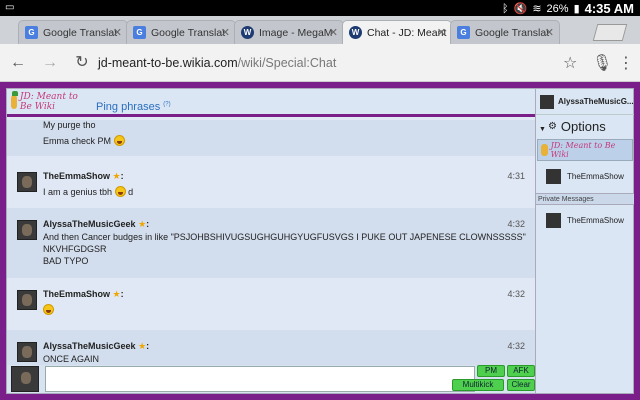 Image resolution: width=640 pixels, height=400 pixels. What do you see at coordinates (14, 100) in the screenshot?
I see `pineapple-icon` at bounding box center [14, 100].